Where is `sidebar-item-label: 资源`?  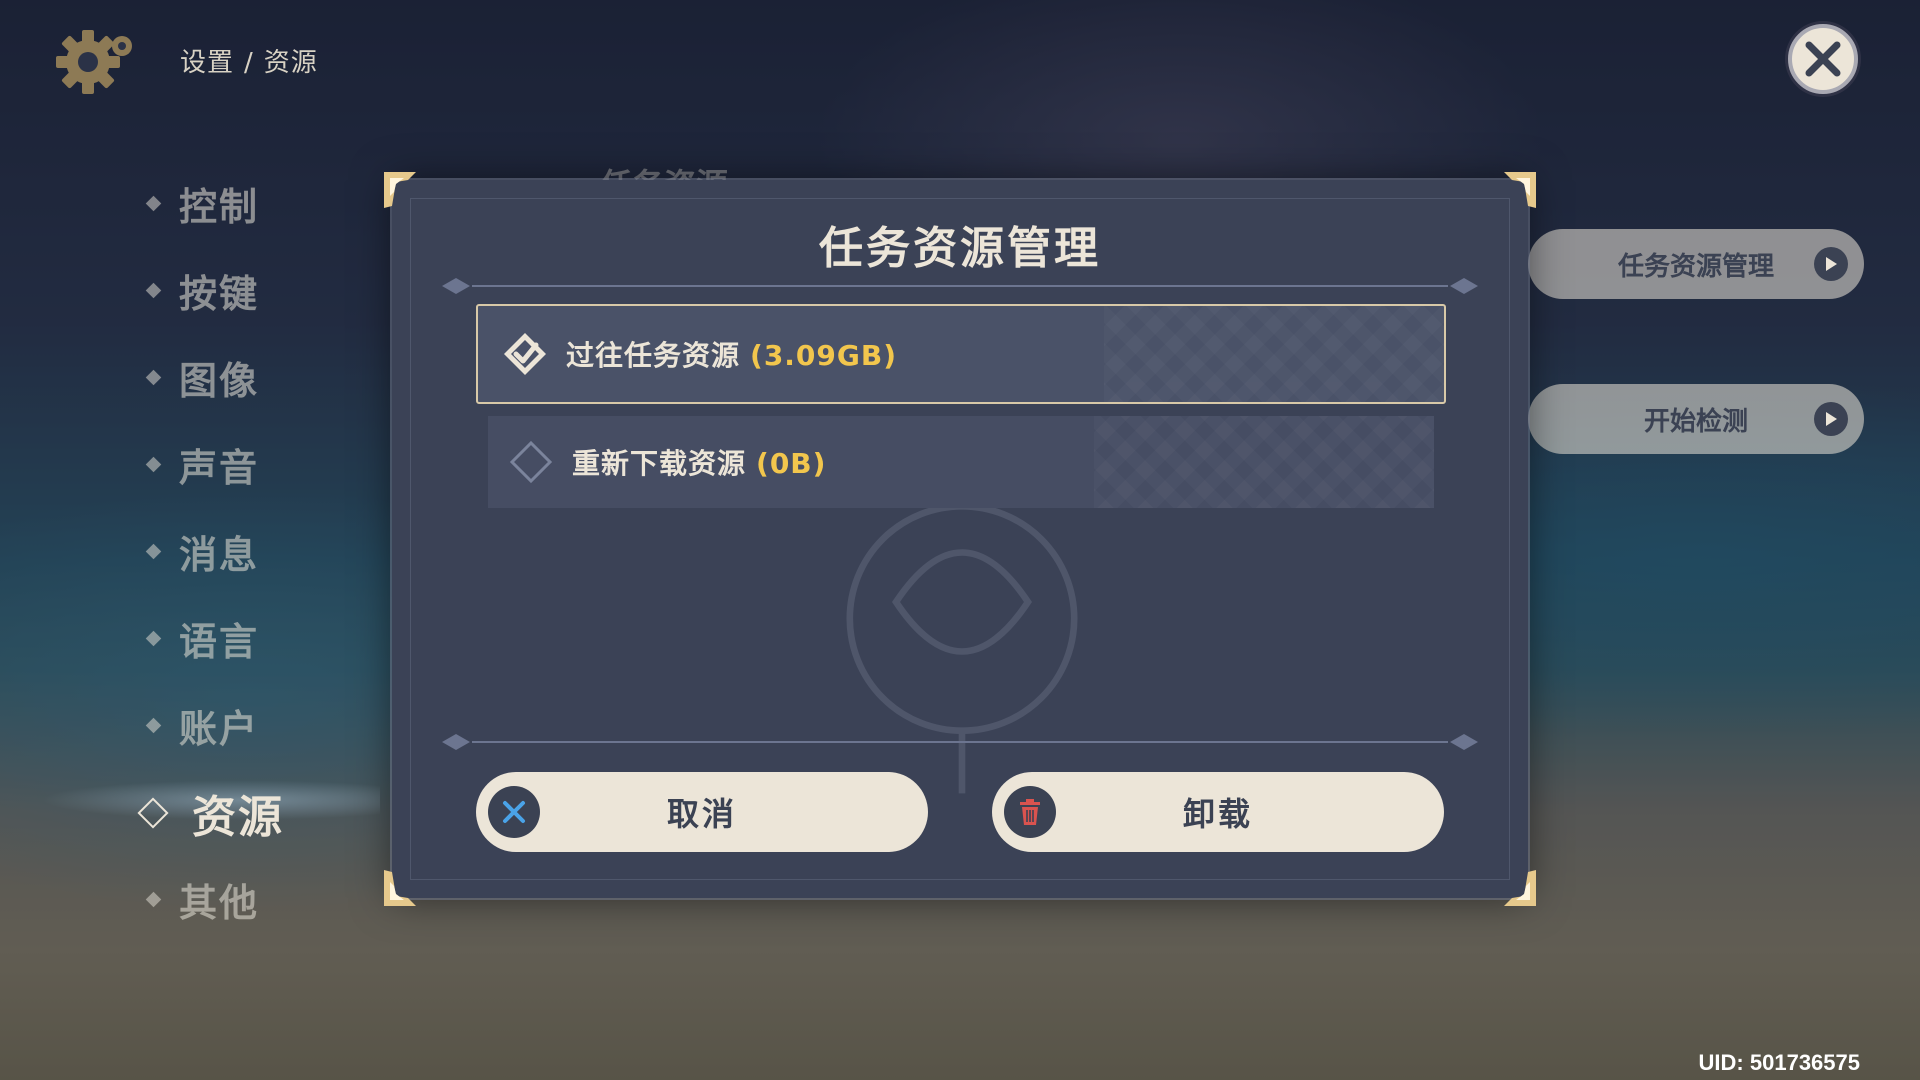 sidebar-item-label: 资源 is located at coordinates (238, 817).